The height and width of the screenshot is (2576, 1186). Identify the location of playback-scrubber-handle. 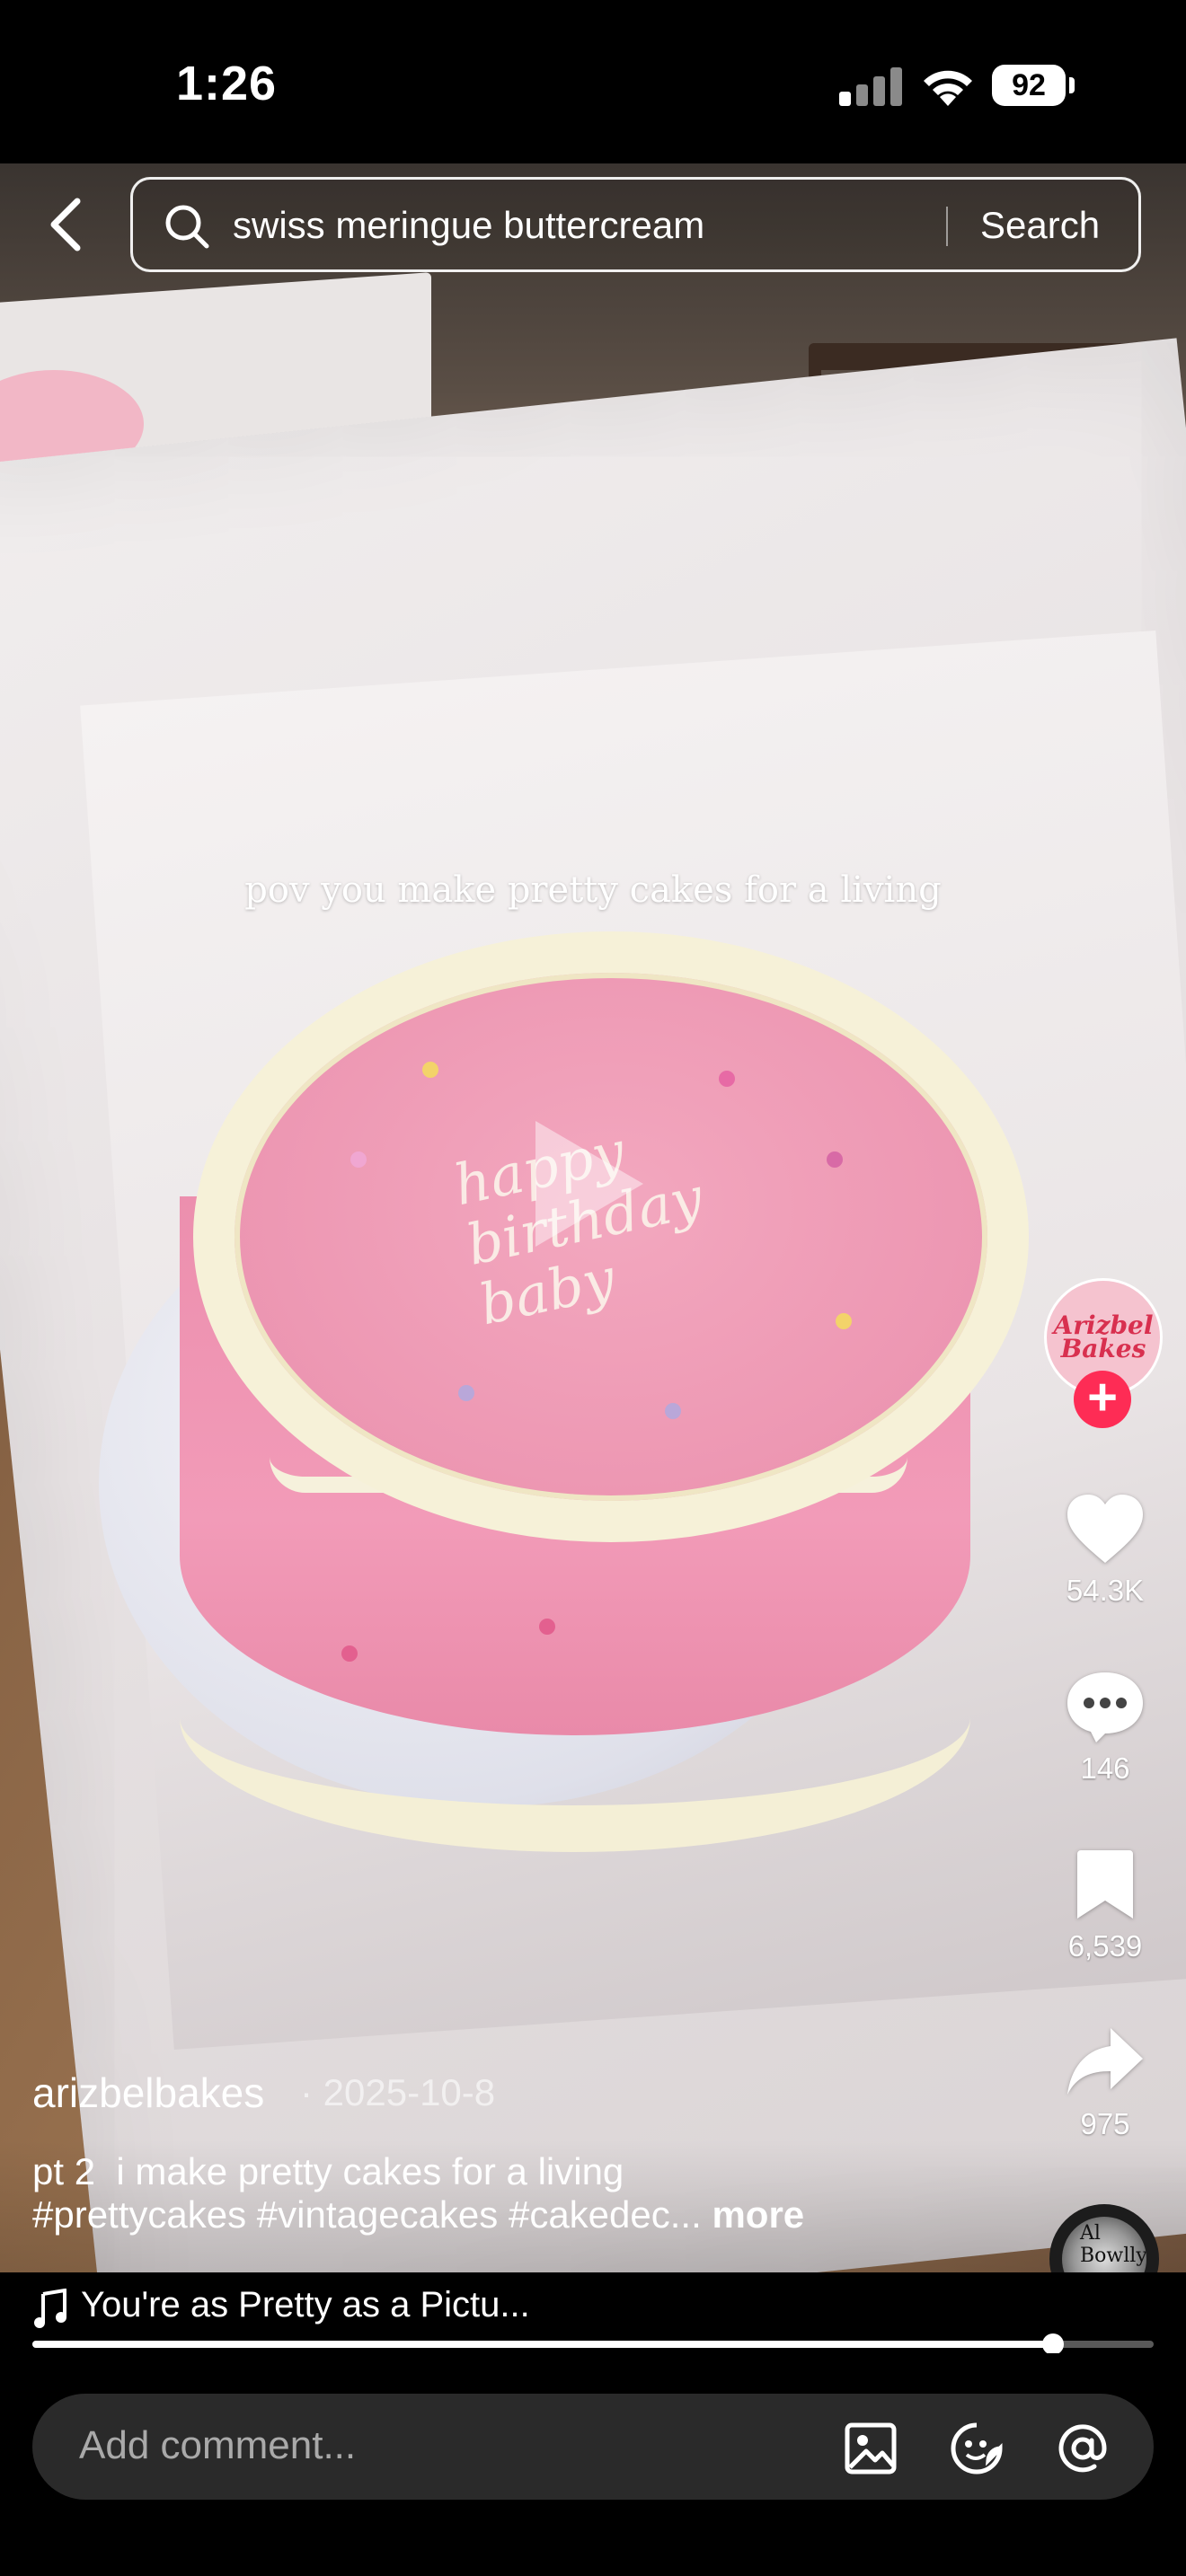
(1052, 2344).